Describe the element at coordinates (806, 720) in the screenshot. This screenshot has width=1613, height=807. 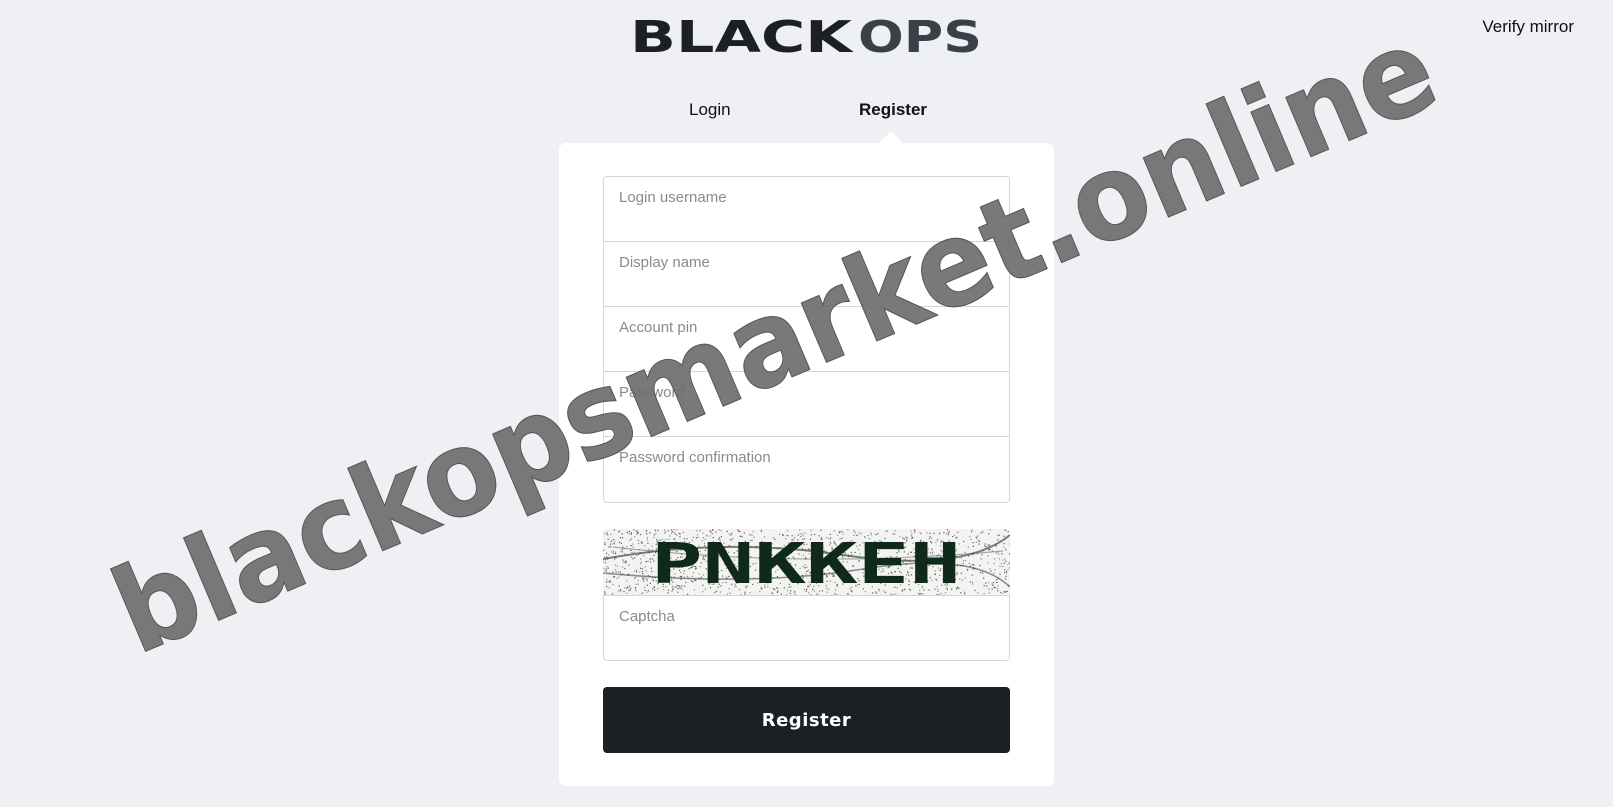
I see `register-submit-button: Register` at that location.